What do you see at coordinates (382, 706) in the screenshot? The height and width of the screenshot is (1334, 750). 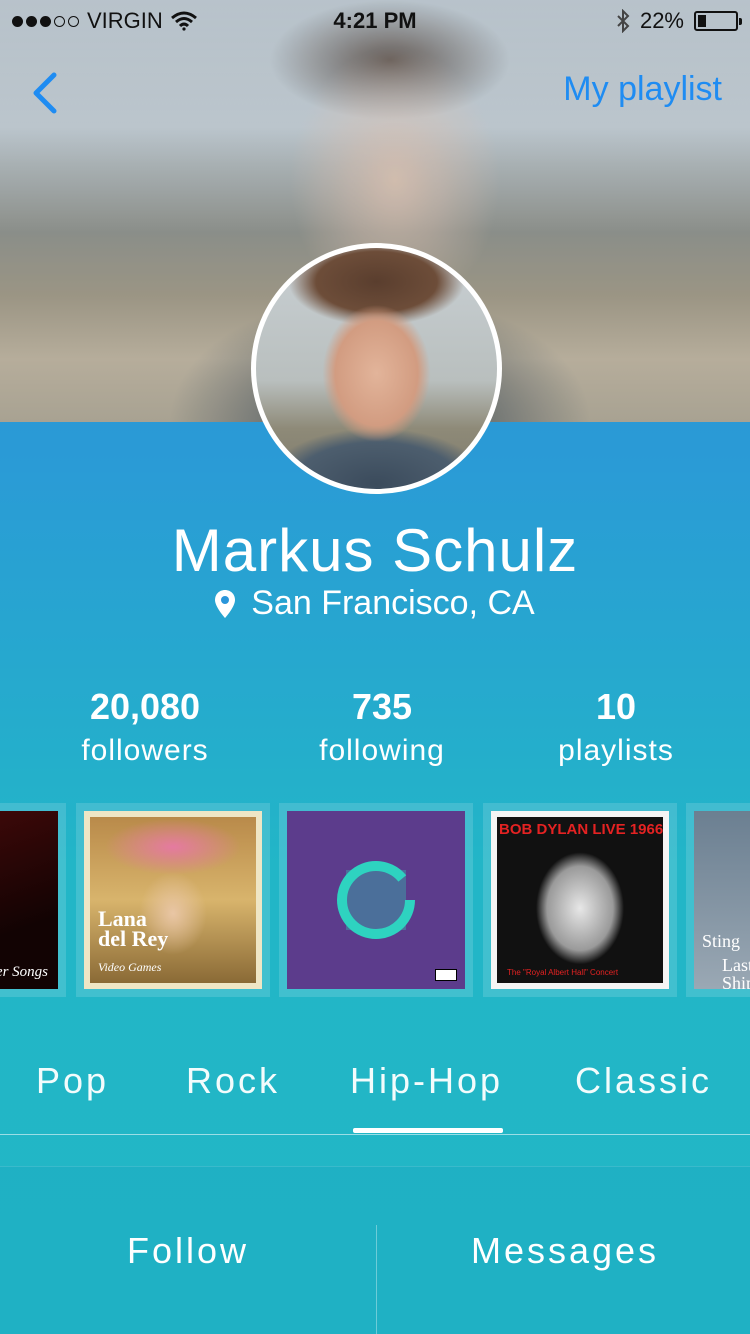 I see `stat-value: 735` at bounding box center [382, 706].